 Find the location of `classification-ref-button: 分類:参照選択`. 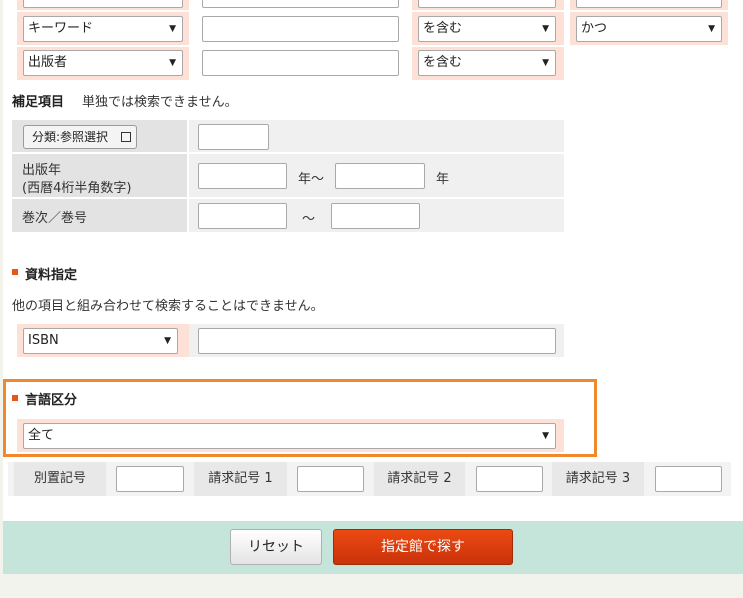

classification-ref-button: 分類:参照選択 is located at coordinates (80, 137).